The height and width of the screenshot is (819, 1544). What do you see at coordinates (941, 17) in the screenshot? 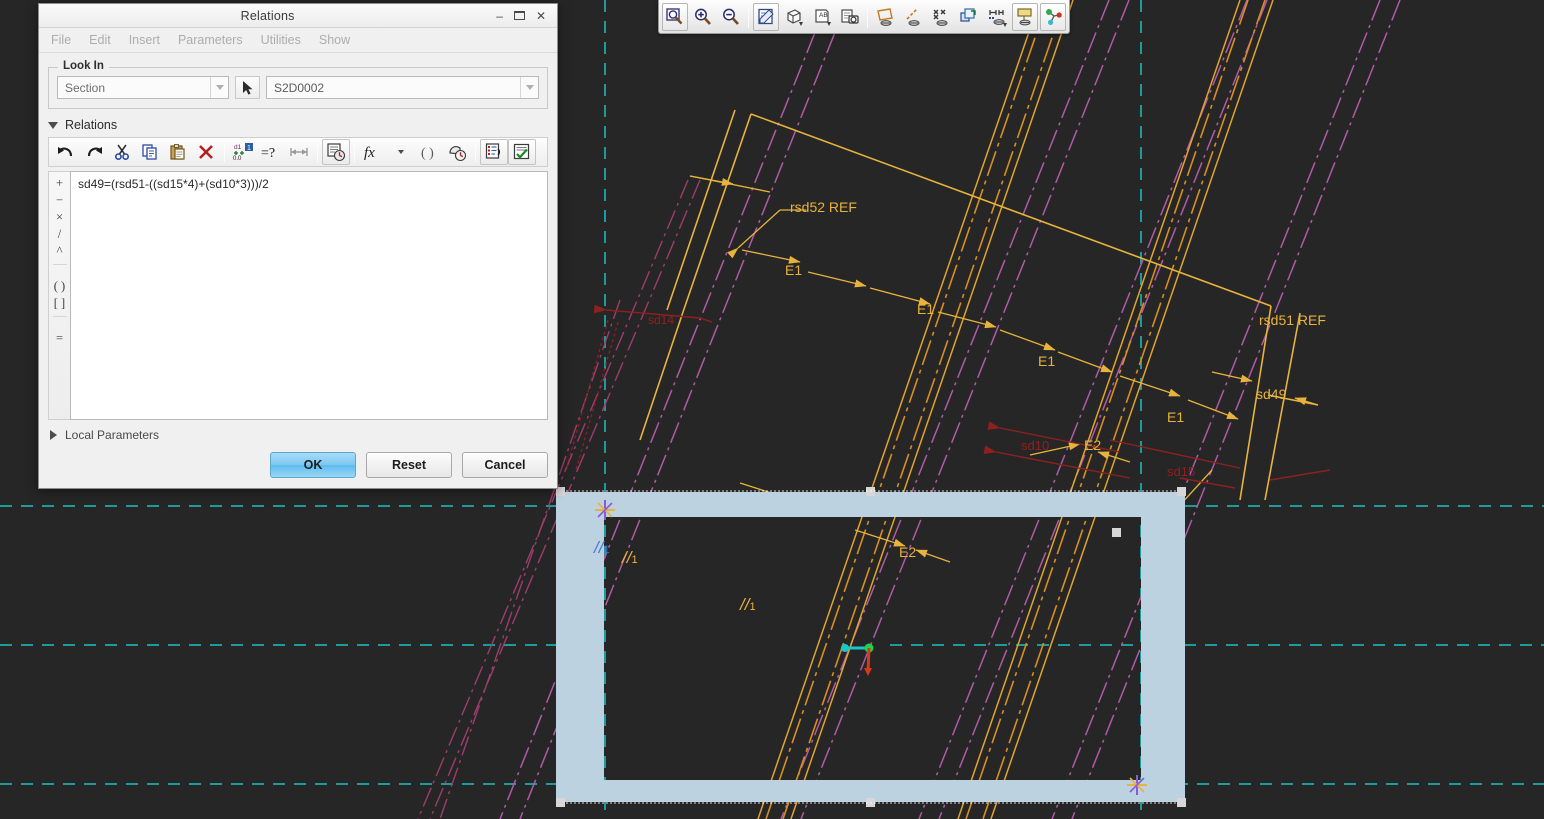
I see `datum-points-icon` at bounding box center [941, 17].